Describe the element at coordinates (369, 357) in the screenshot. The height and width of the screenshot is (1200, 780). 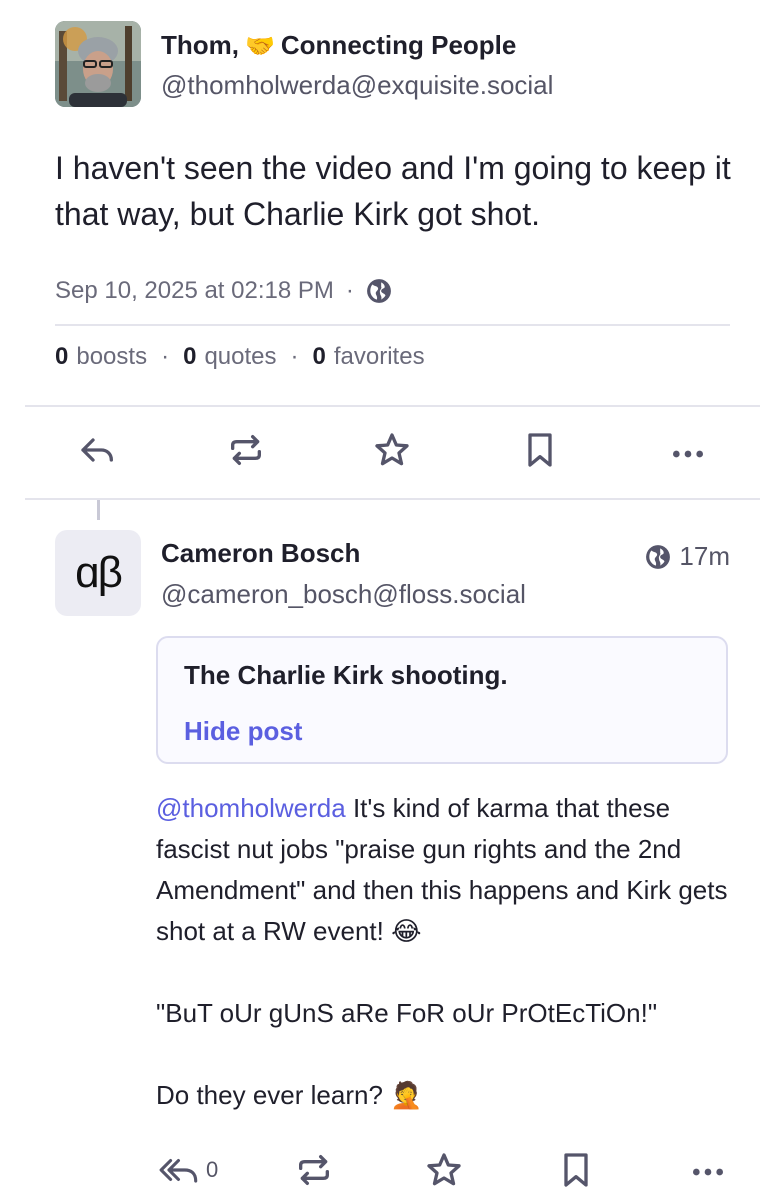
I see `favorites-count: 0 favorites` at that location.